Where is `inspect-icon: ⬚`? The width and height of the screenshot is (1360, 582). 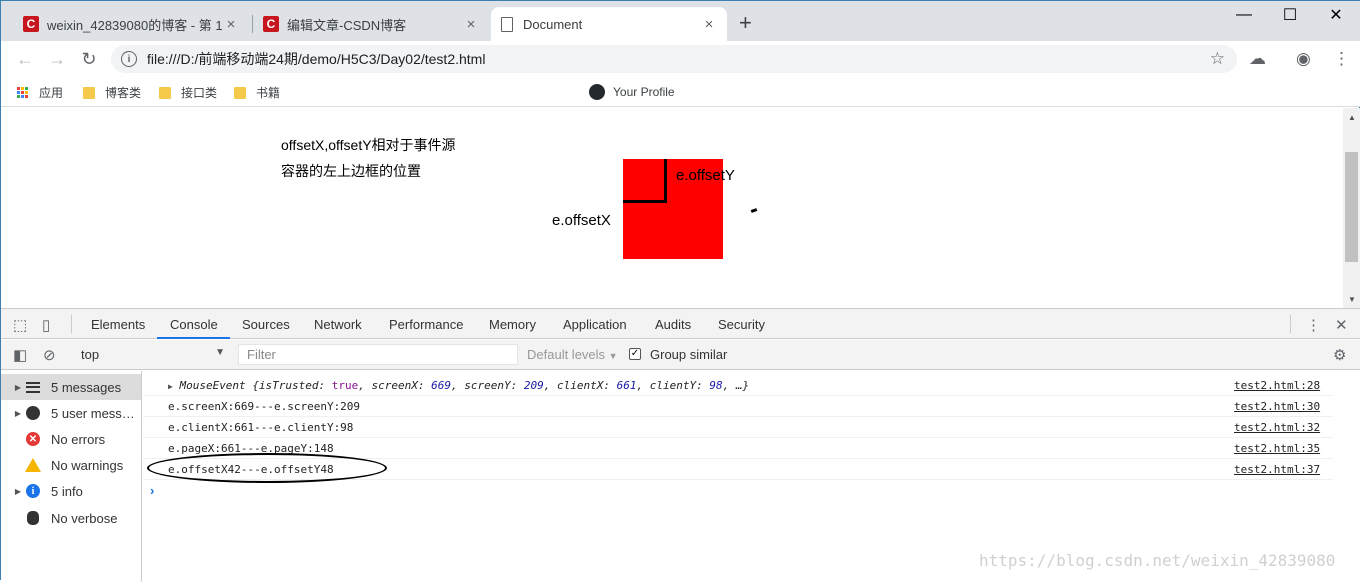 inspect-icon: ⬚ is located at coordinates (20, 325).